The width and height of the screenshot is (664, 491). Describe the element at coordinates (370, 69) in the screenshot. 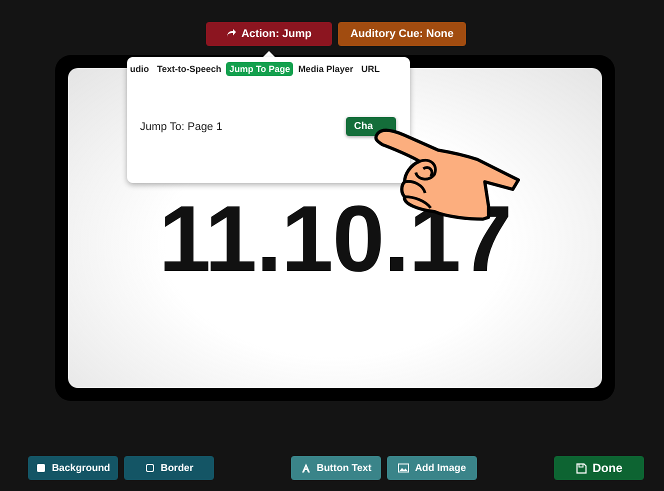

I see `action-tab: URL` at that location.